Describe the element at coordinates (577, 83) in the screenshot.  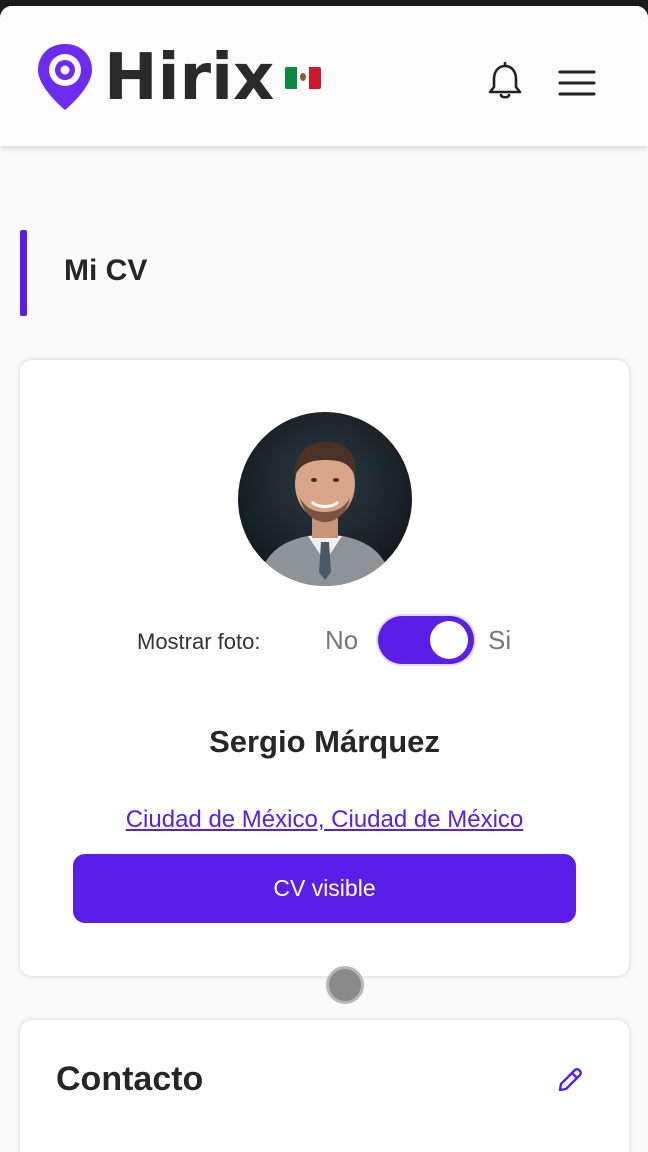
I see `hamburger-menu-icon` at that location.